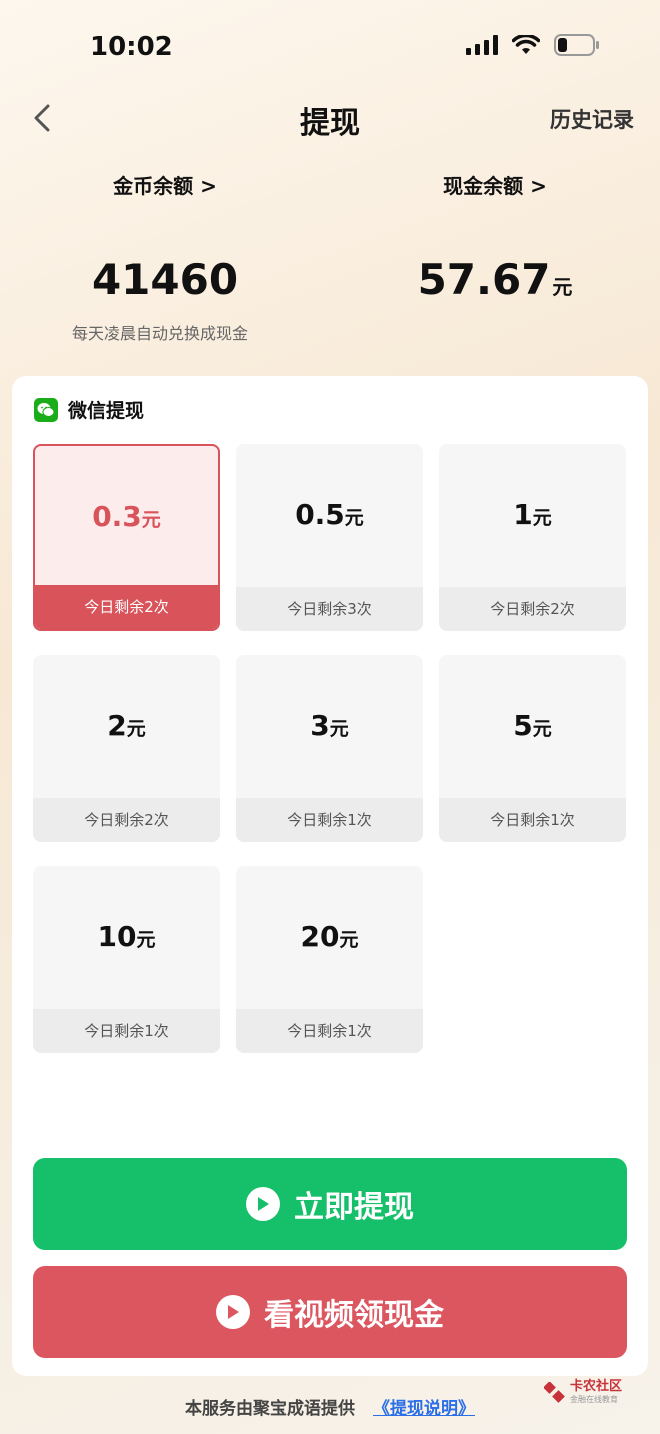 The image size is (660, 1434). Describe the element at coordinates (329, 609) in the screenshot. I see `remaining-count: 今日剩余3次` at that location.